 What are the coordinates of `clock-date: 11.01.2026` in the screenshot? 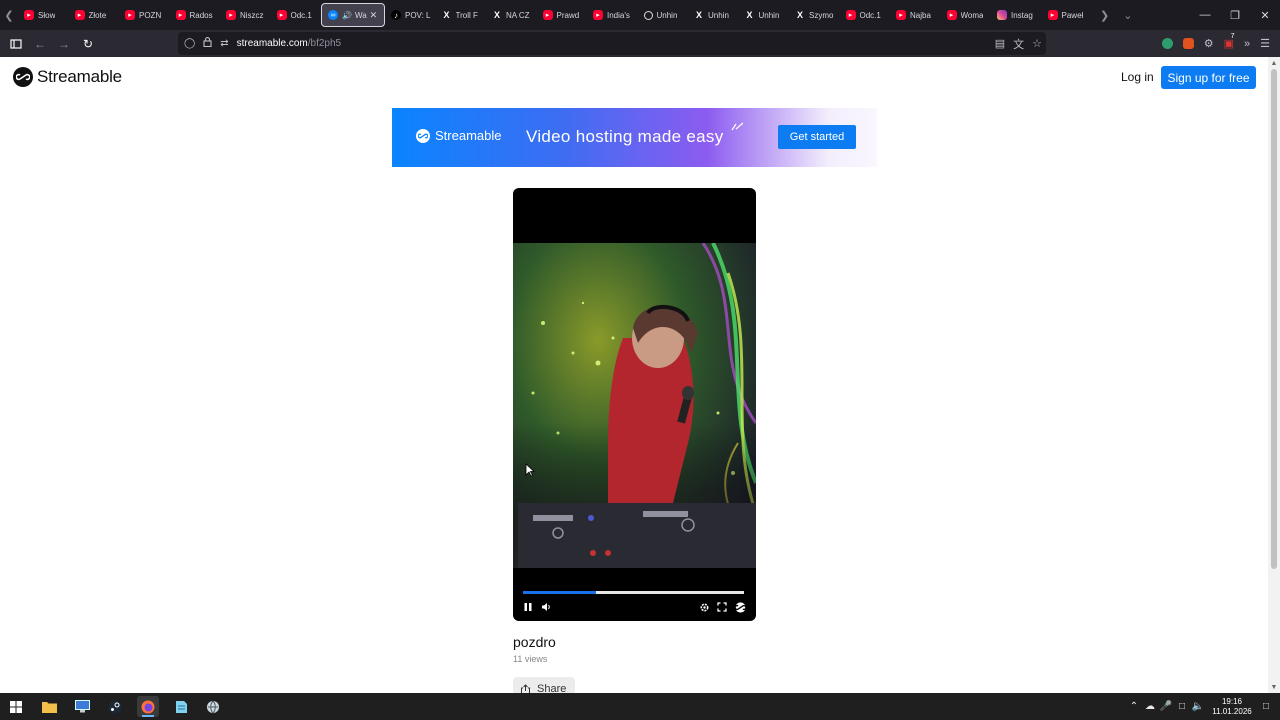 It's located at (1232, 711).